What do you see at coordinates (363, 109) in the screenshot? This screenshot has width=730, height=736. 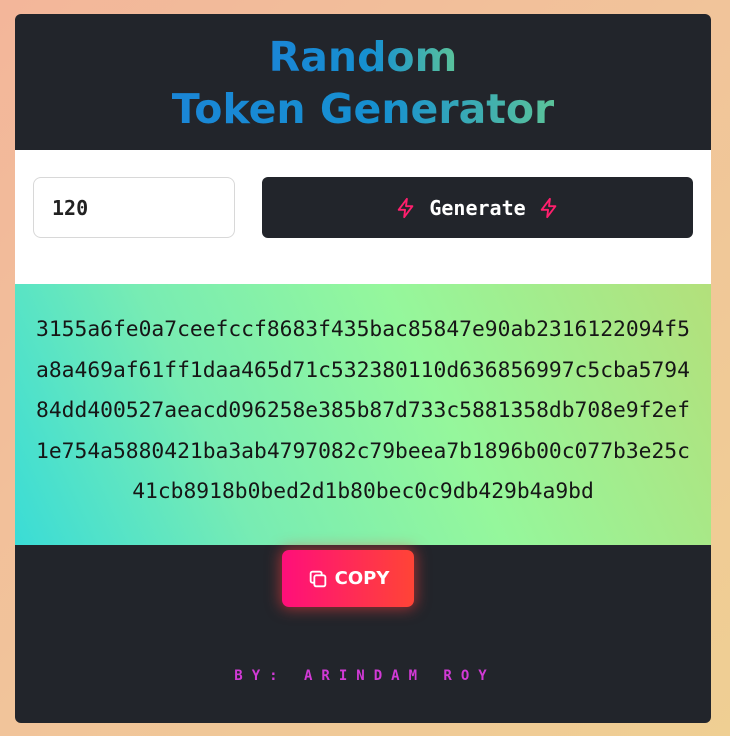 I see `title-line-2: Token Generator` at bounding box center [363, 109].